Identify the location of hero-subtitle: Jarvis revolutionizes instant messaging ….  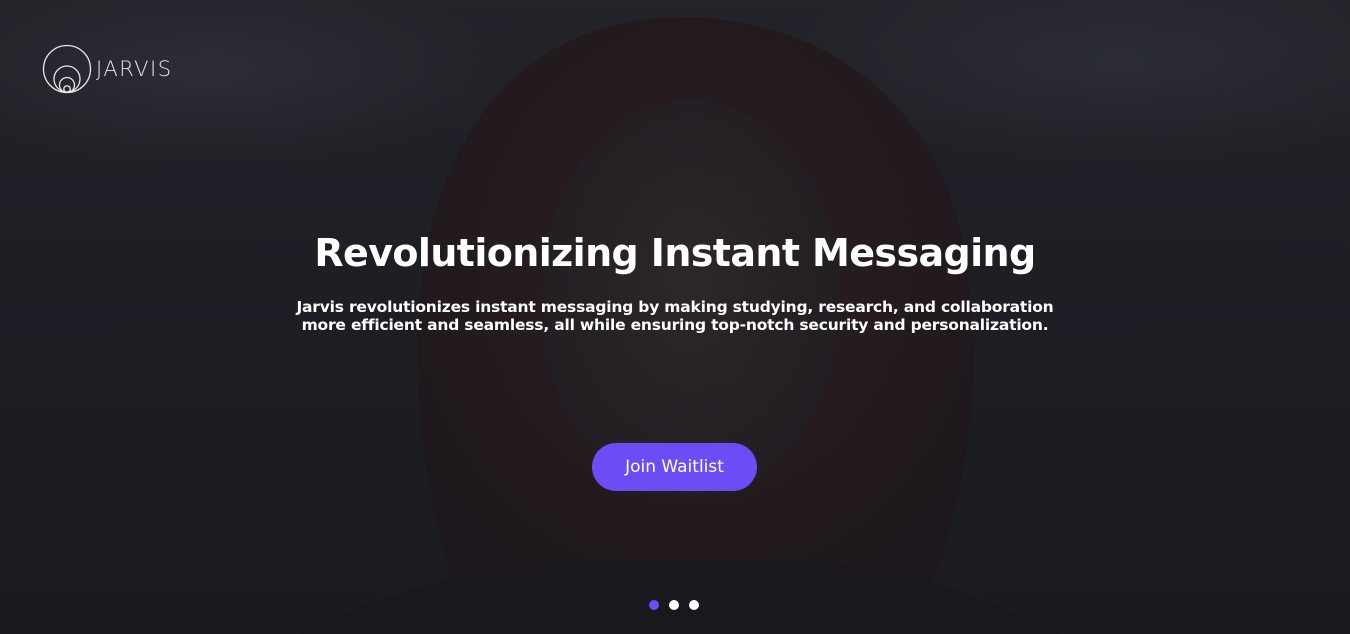
(675, 316).